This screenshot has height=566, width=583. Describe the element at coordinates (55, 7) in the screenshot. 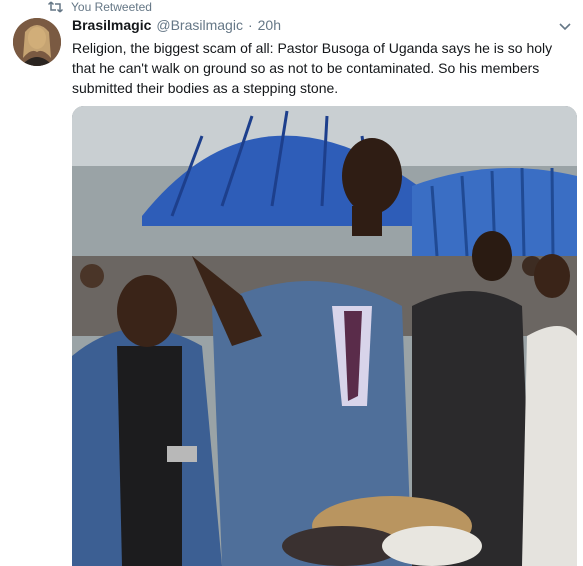

I see `retweet-icon` at that location.